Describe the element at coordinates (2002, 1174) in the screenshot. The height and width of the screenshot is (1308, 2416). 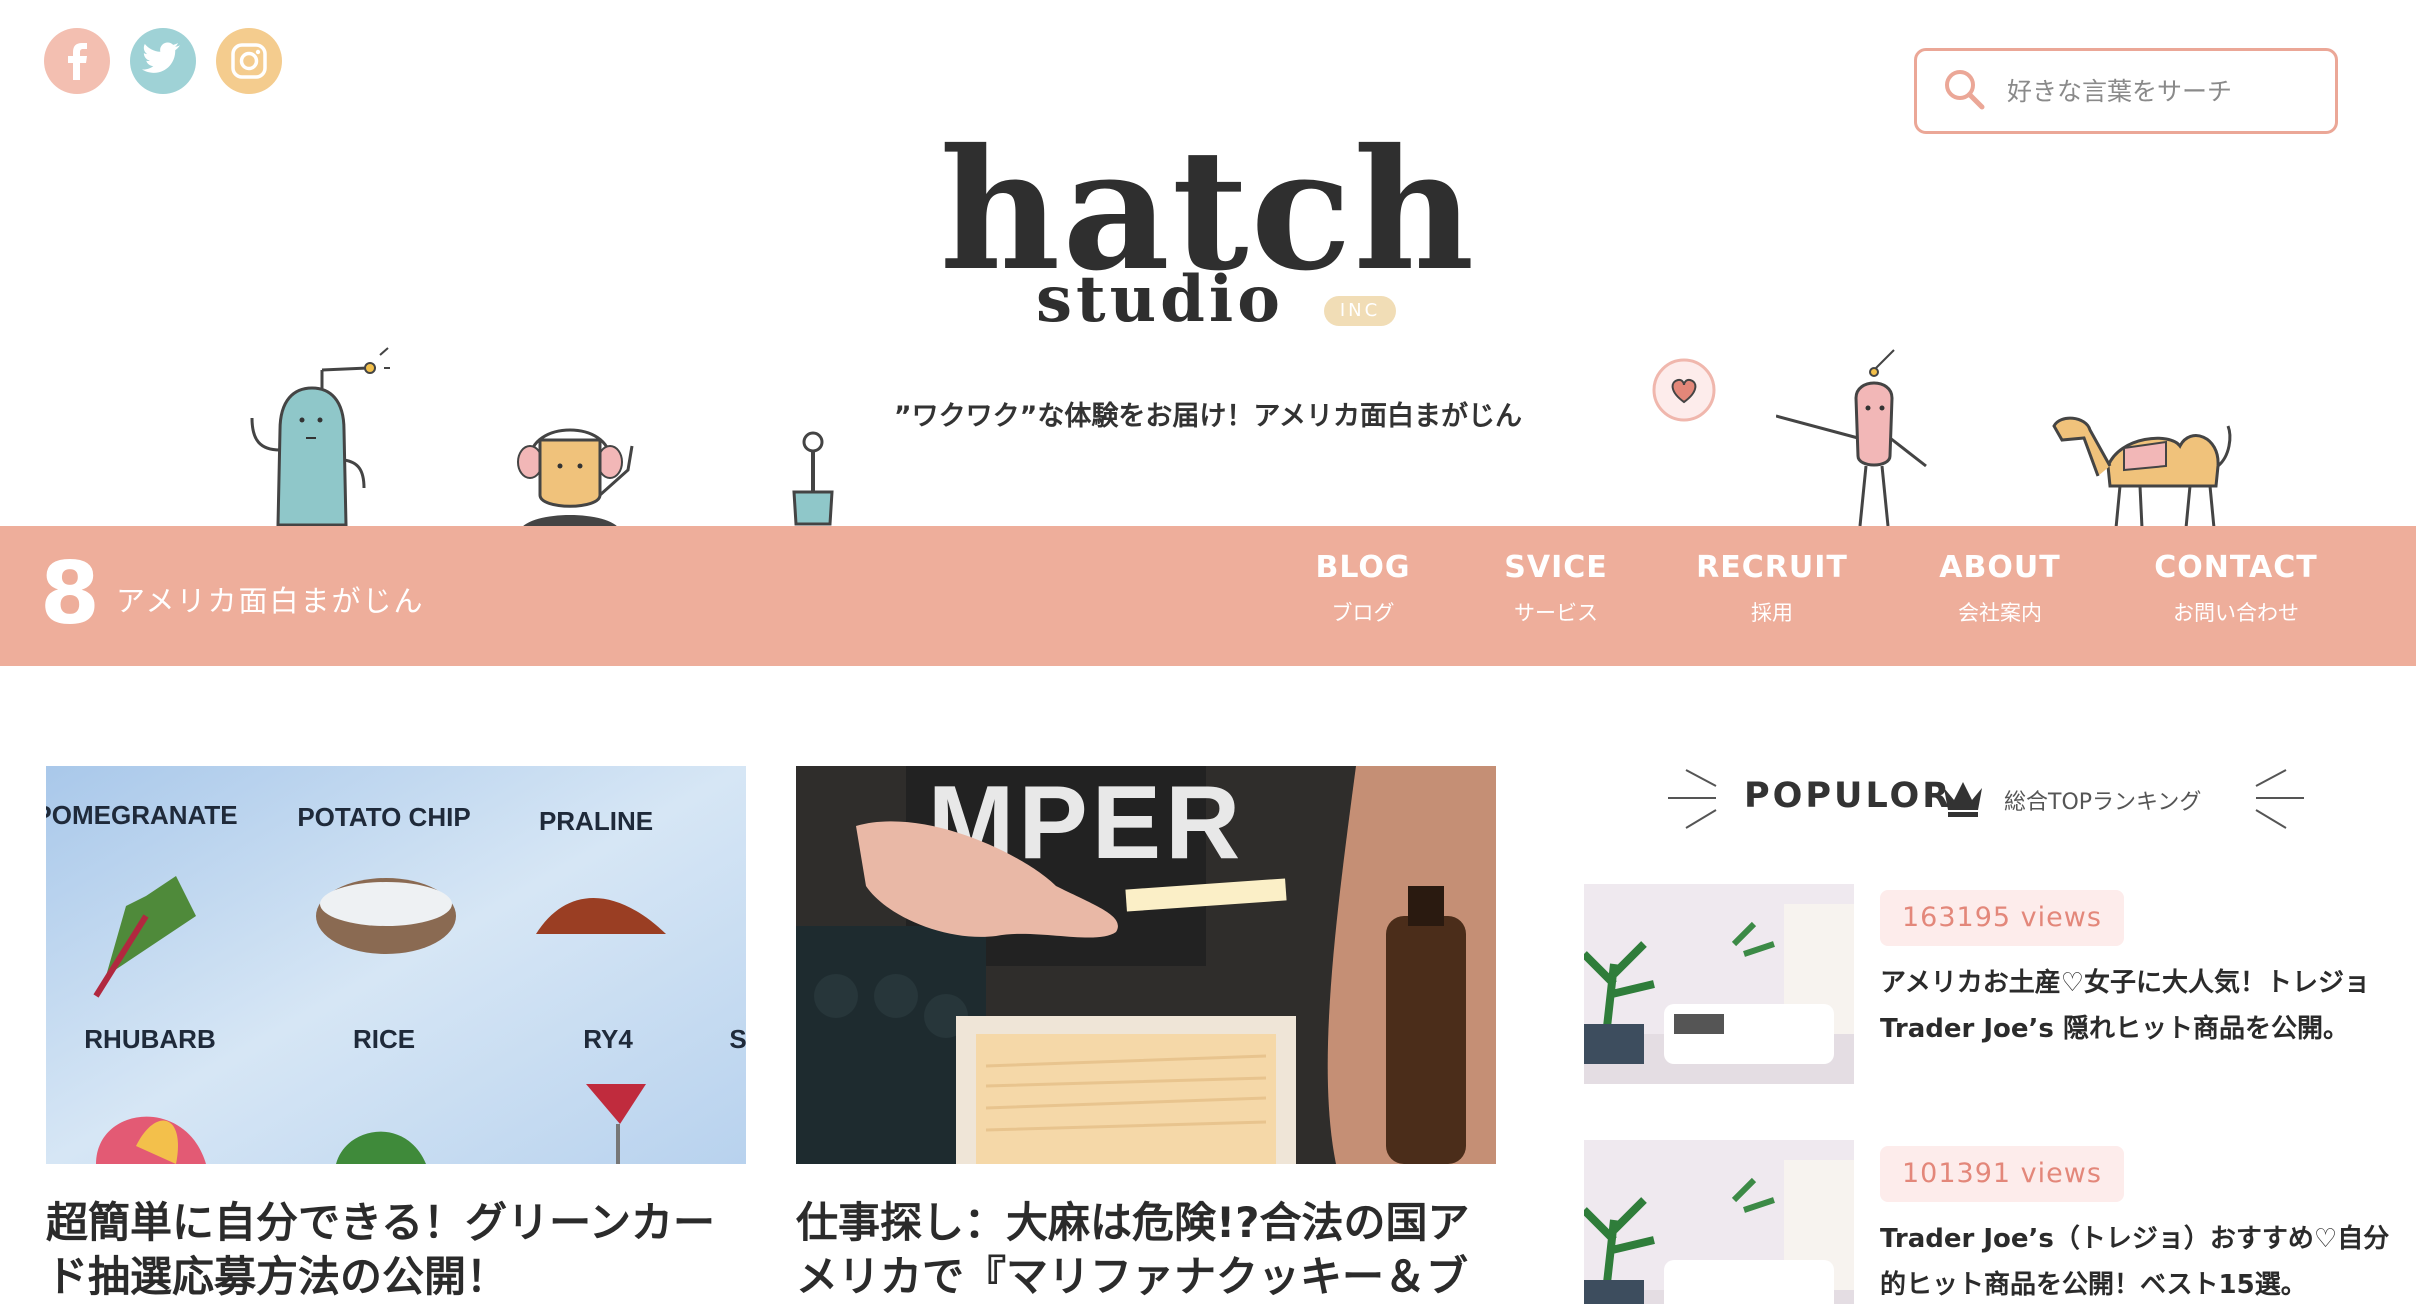
I see `views-badge: 101391 views` at that location.